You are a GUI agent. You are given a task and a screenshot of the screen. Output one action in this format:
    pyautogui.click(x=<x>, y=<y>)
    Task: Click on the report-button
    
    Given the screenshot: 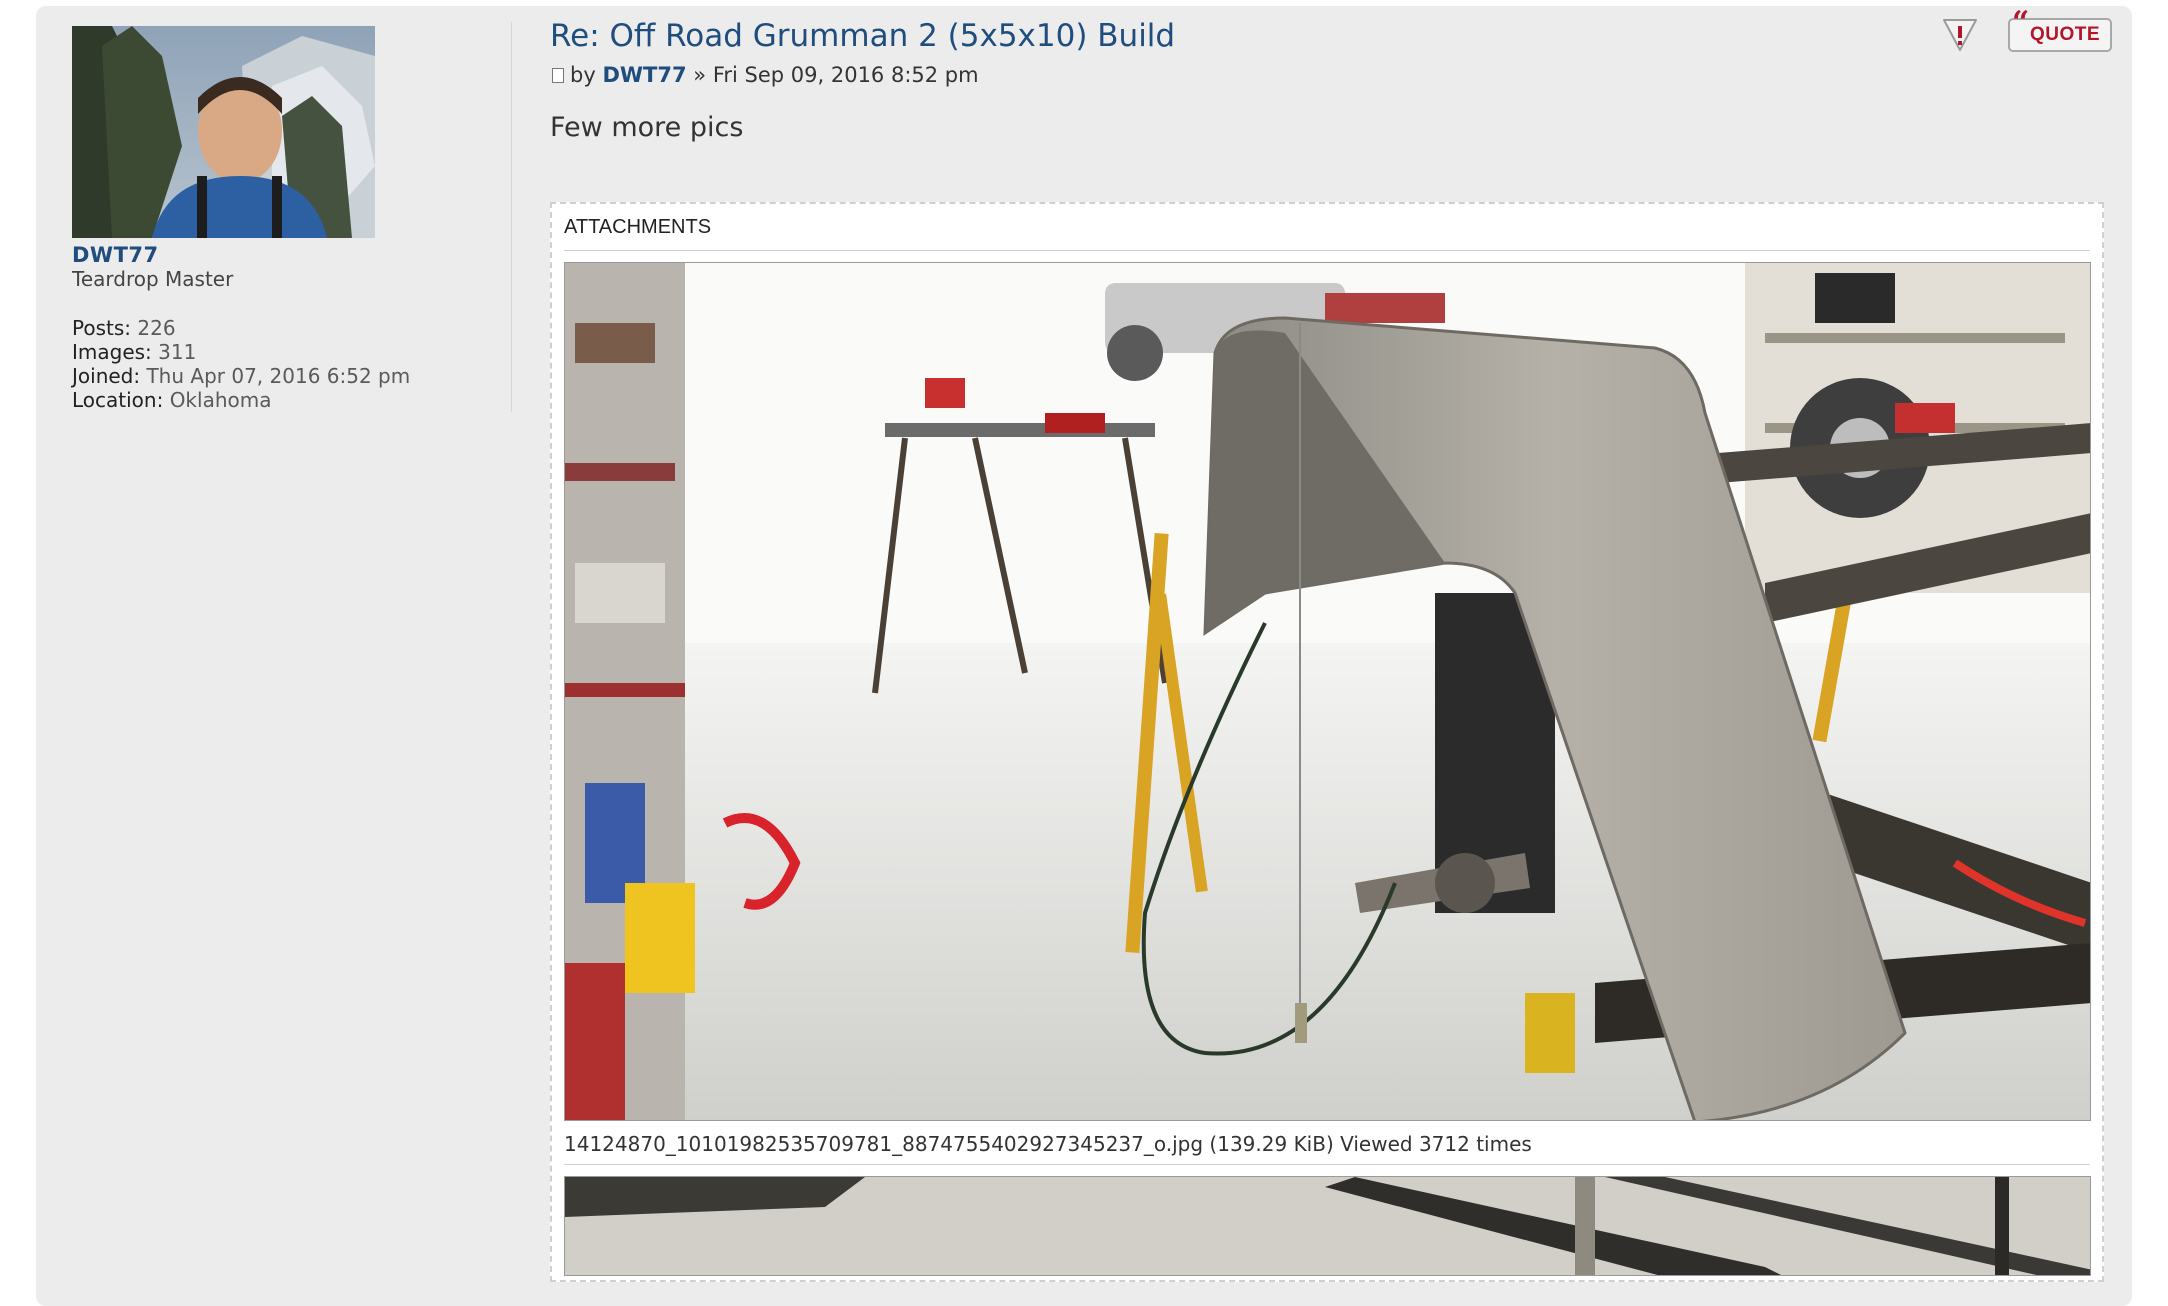 What is the action you would take?
    pyautogui.click(x=1960, y=35)
    